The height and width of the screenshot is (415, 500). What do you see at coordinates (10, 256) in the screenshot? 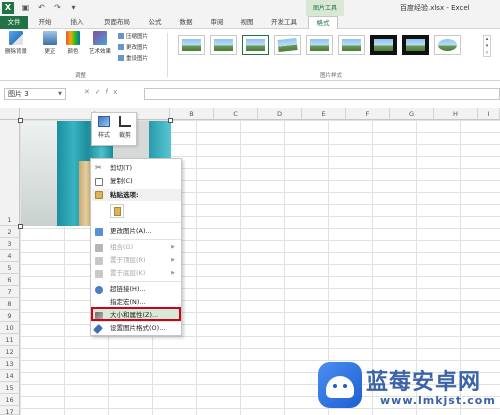
I see `row-header-4: 4` at bounding box center [10, 256].